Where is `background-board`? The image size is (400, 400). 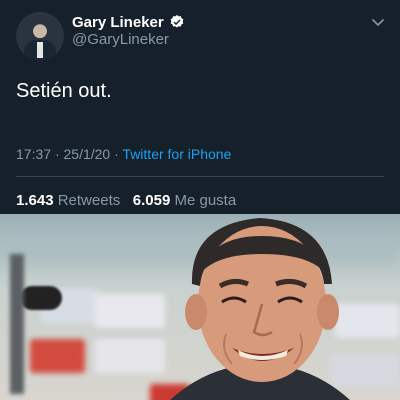 background-board is located at coordinates (57, 356).